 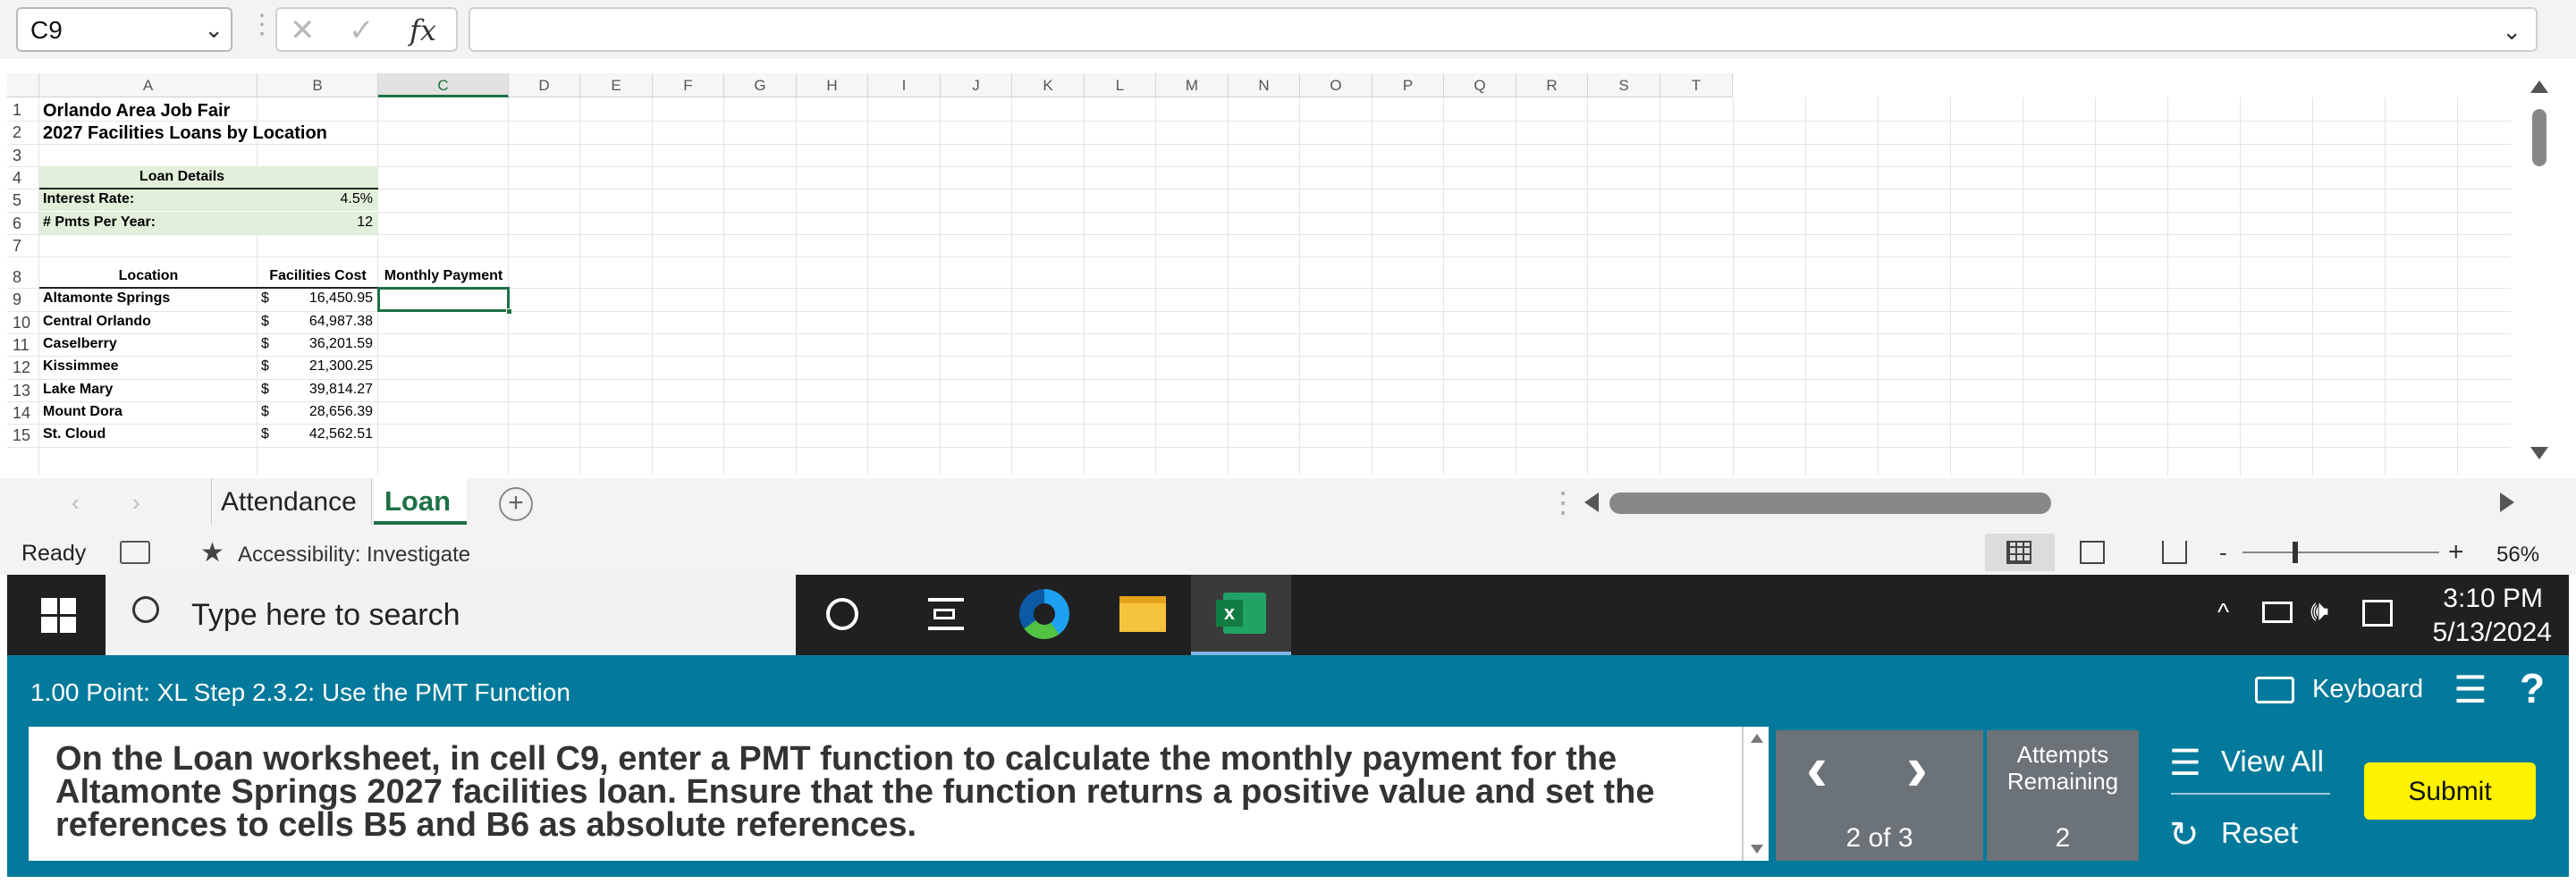 I want to click on zoom-slider, so click(x=2340, y=552).